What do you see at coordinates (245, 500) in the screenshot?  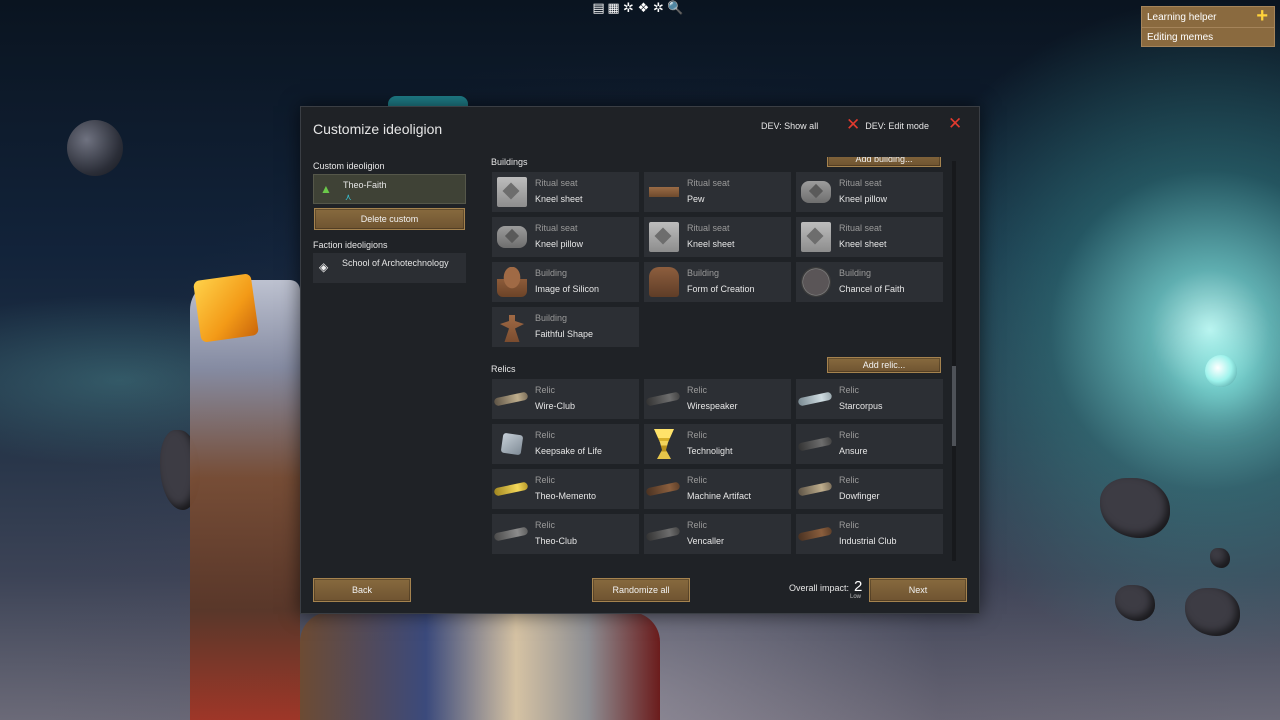 I see `character-art` at bounding box center [245, 500].